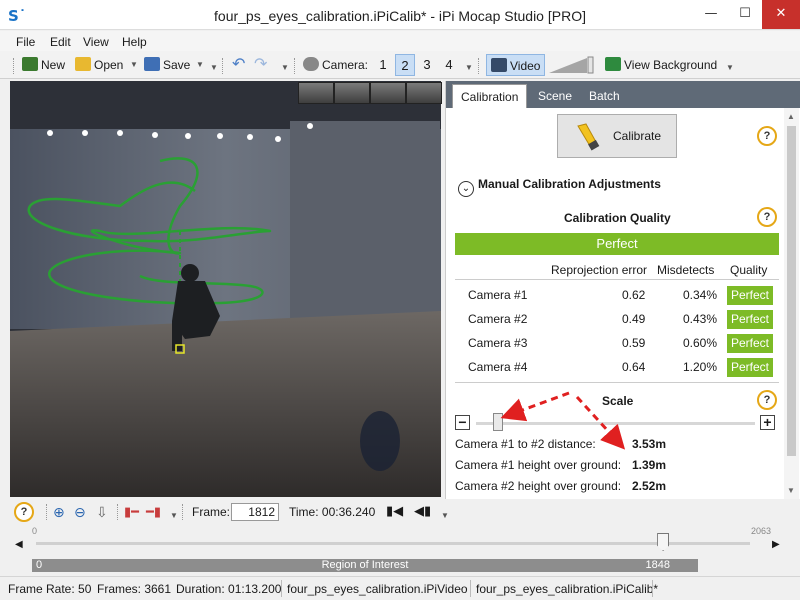  Describe the element at coordinates (462, 422) in the screenshot. I see `scale-decrease-button: −` at that location.